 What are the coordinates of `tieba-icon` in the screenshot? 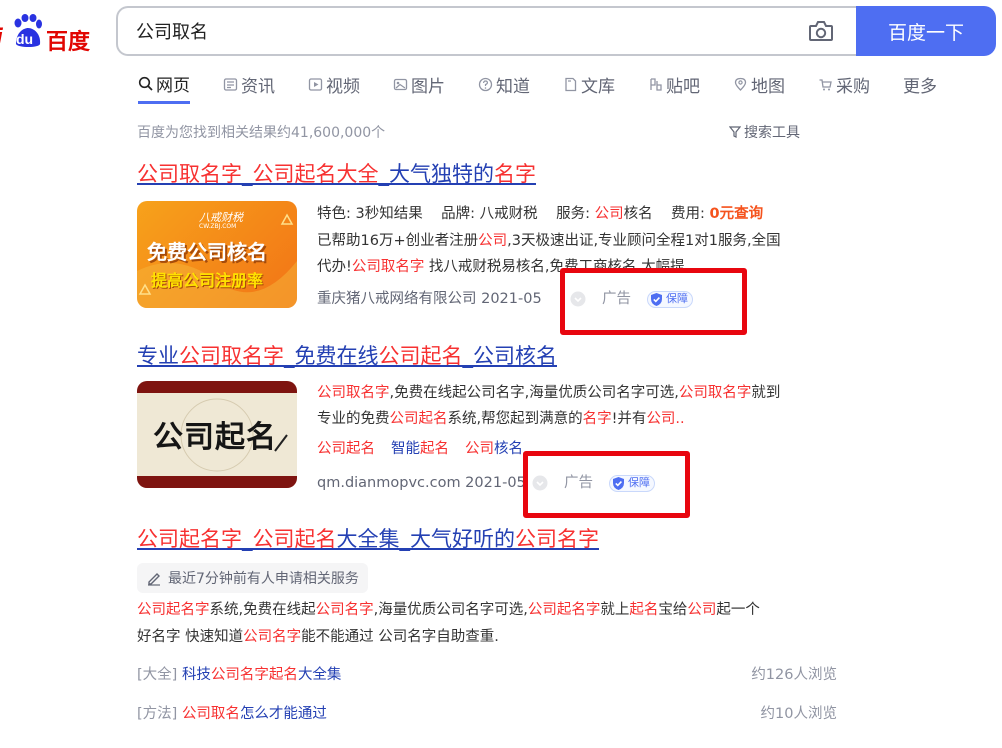 It's located at (656, 84).